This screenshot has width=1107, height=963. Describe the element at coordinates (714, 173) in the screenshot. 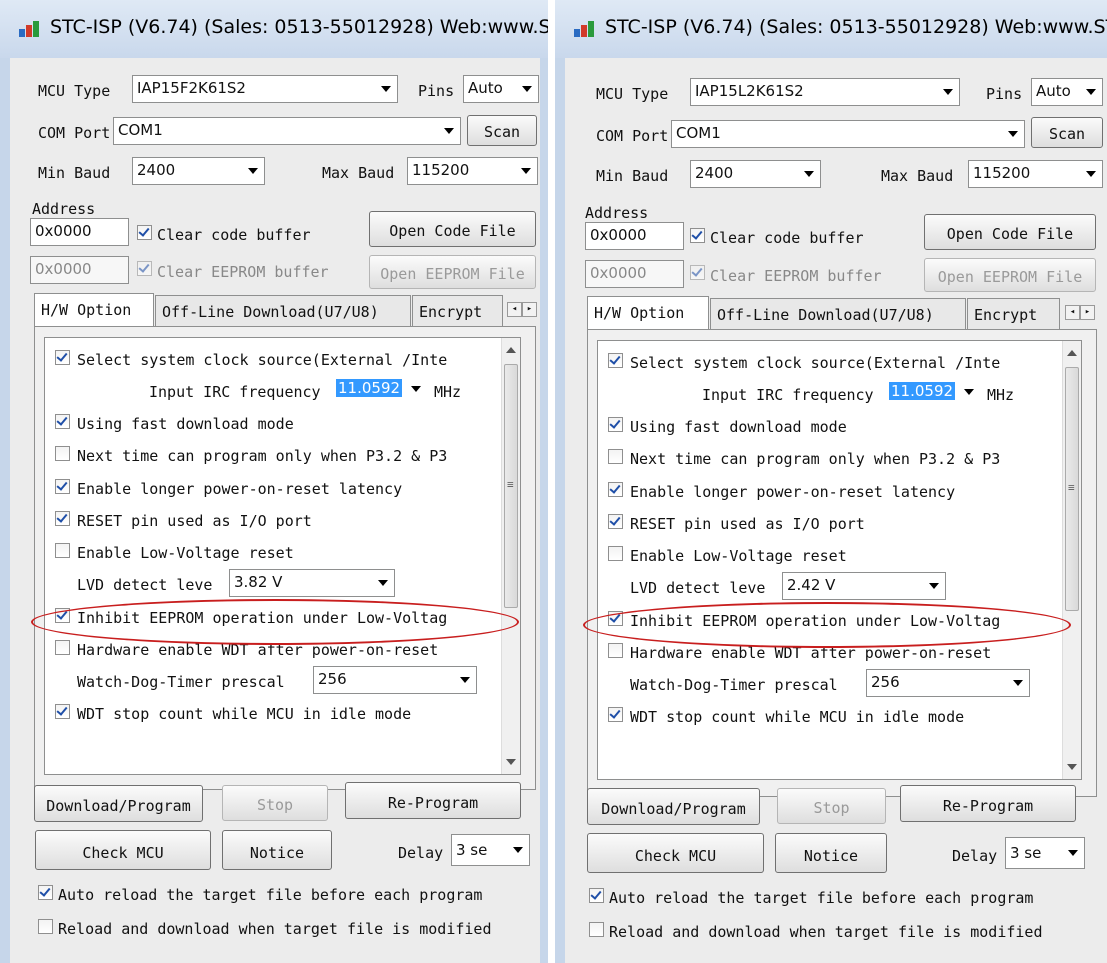

I see `min-baud-value: 2400` at that location.